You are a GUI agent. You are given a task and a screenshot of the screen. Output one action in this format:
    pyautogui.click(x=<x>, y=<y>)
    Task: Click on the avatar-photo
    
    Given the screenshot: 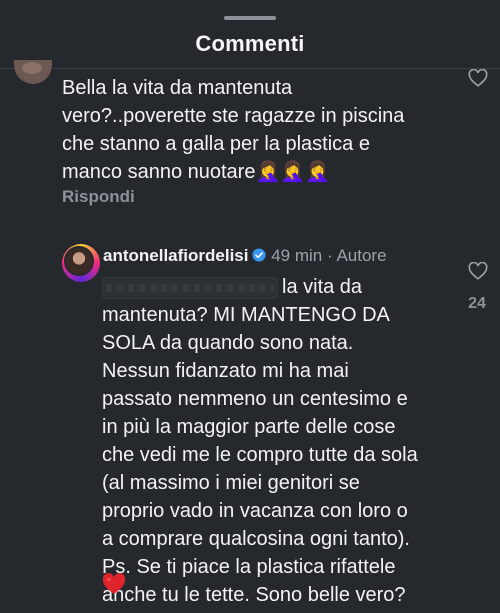 What is the action you would take?
    pyautogui.click(x=79, y=261)
    